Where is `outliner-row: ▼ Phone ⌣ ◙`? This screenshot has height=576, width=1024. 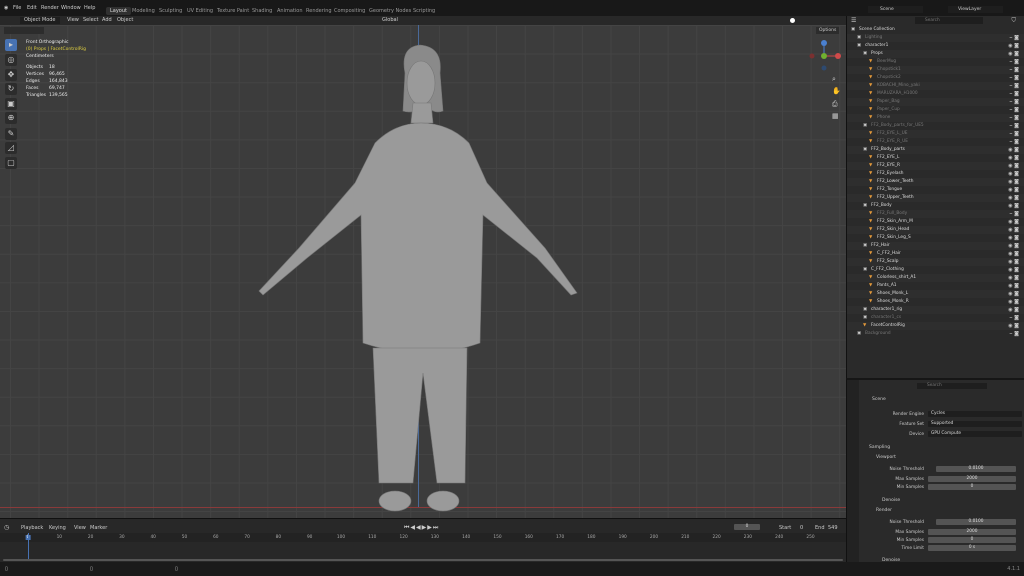
outliner-row: ▼ Phone ⌣ ◙ is located at coordinates (935, 118).